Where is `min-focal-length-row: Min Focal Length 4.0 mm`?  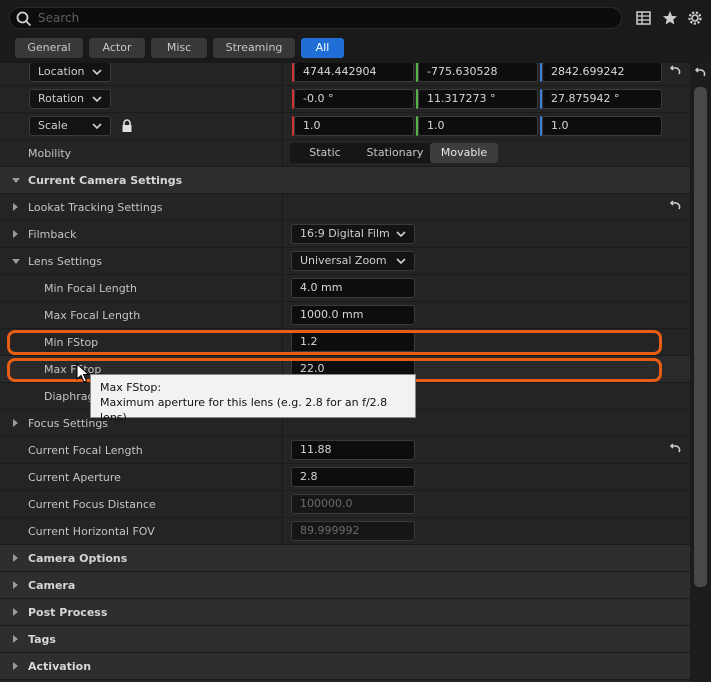
min-focal-length-row: Min Focal Length 4.0 mm is located at coordinates (345, 288).